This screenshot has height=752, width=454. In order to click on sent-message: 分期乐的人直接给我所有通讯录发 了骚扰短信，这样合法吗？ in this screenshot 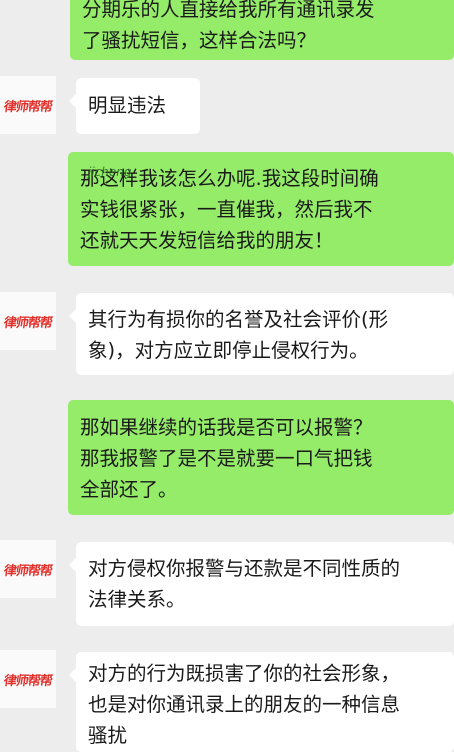, I will do `click(262, 30)`.